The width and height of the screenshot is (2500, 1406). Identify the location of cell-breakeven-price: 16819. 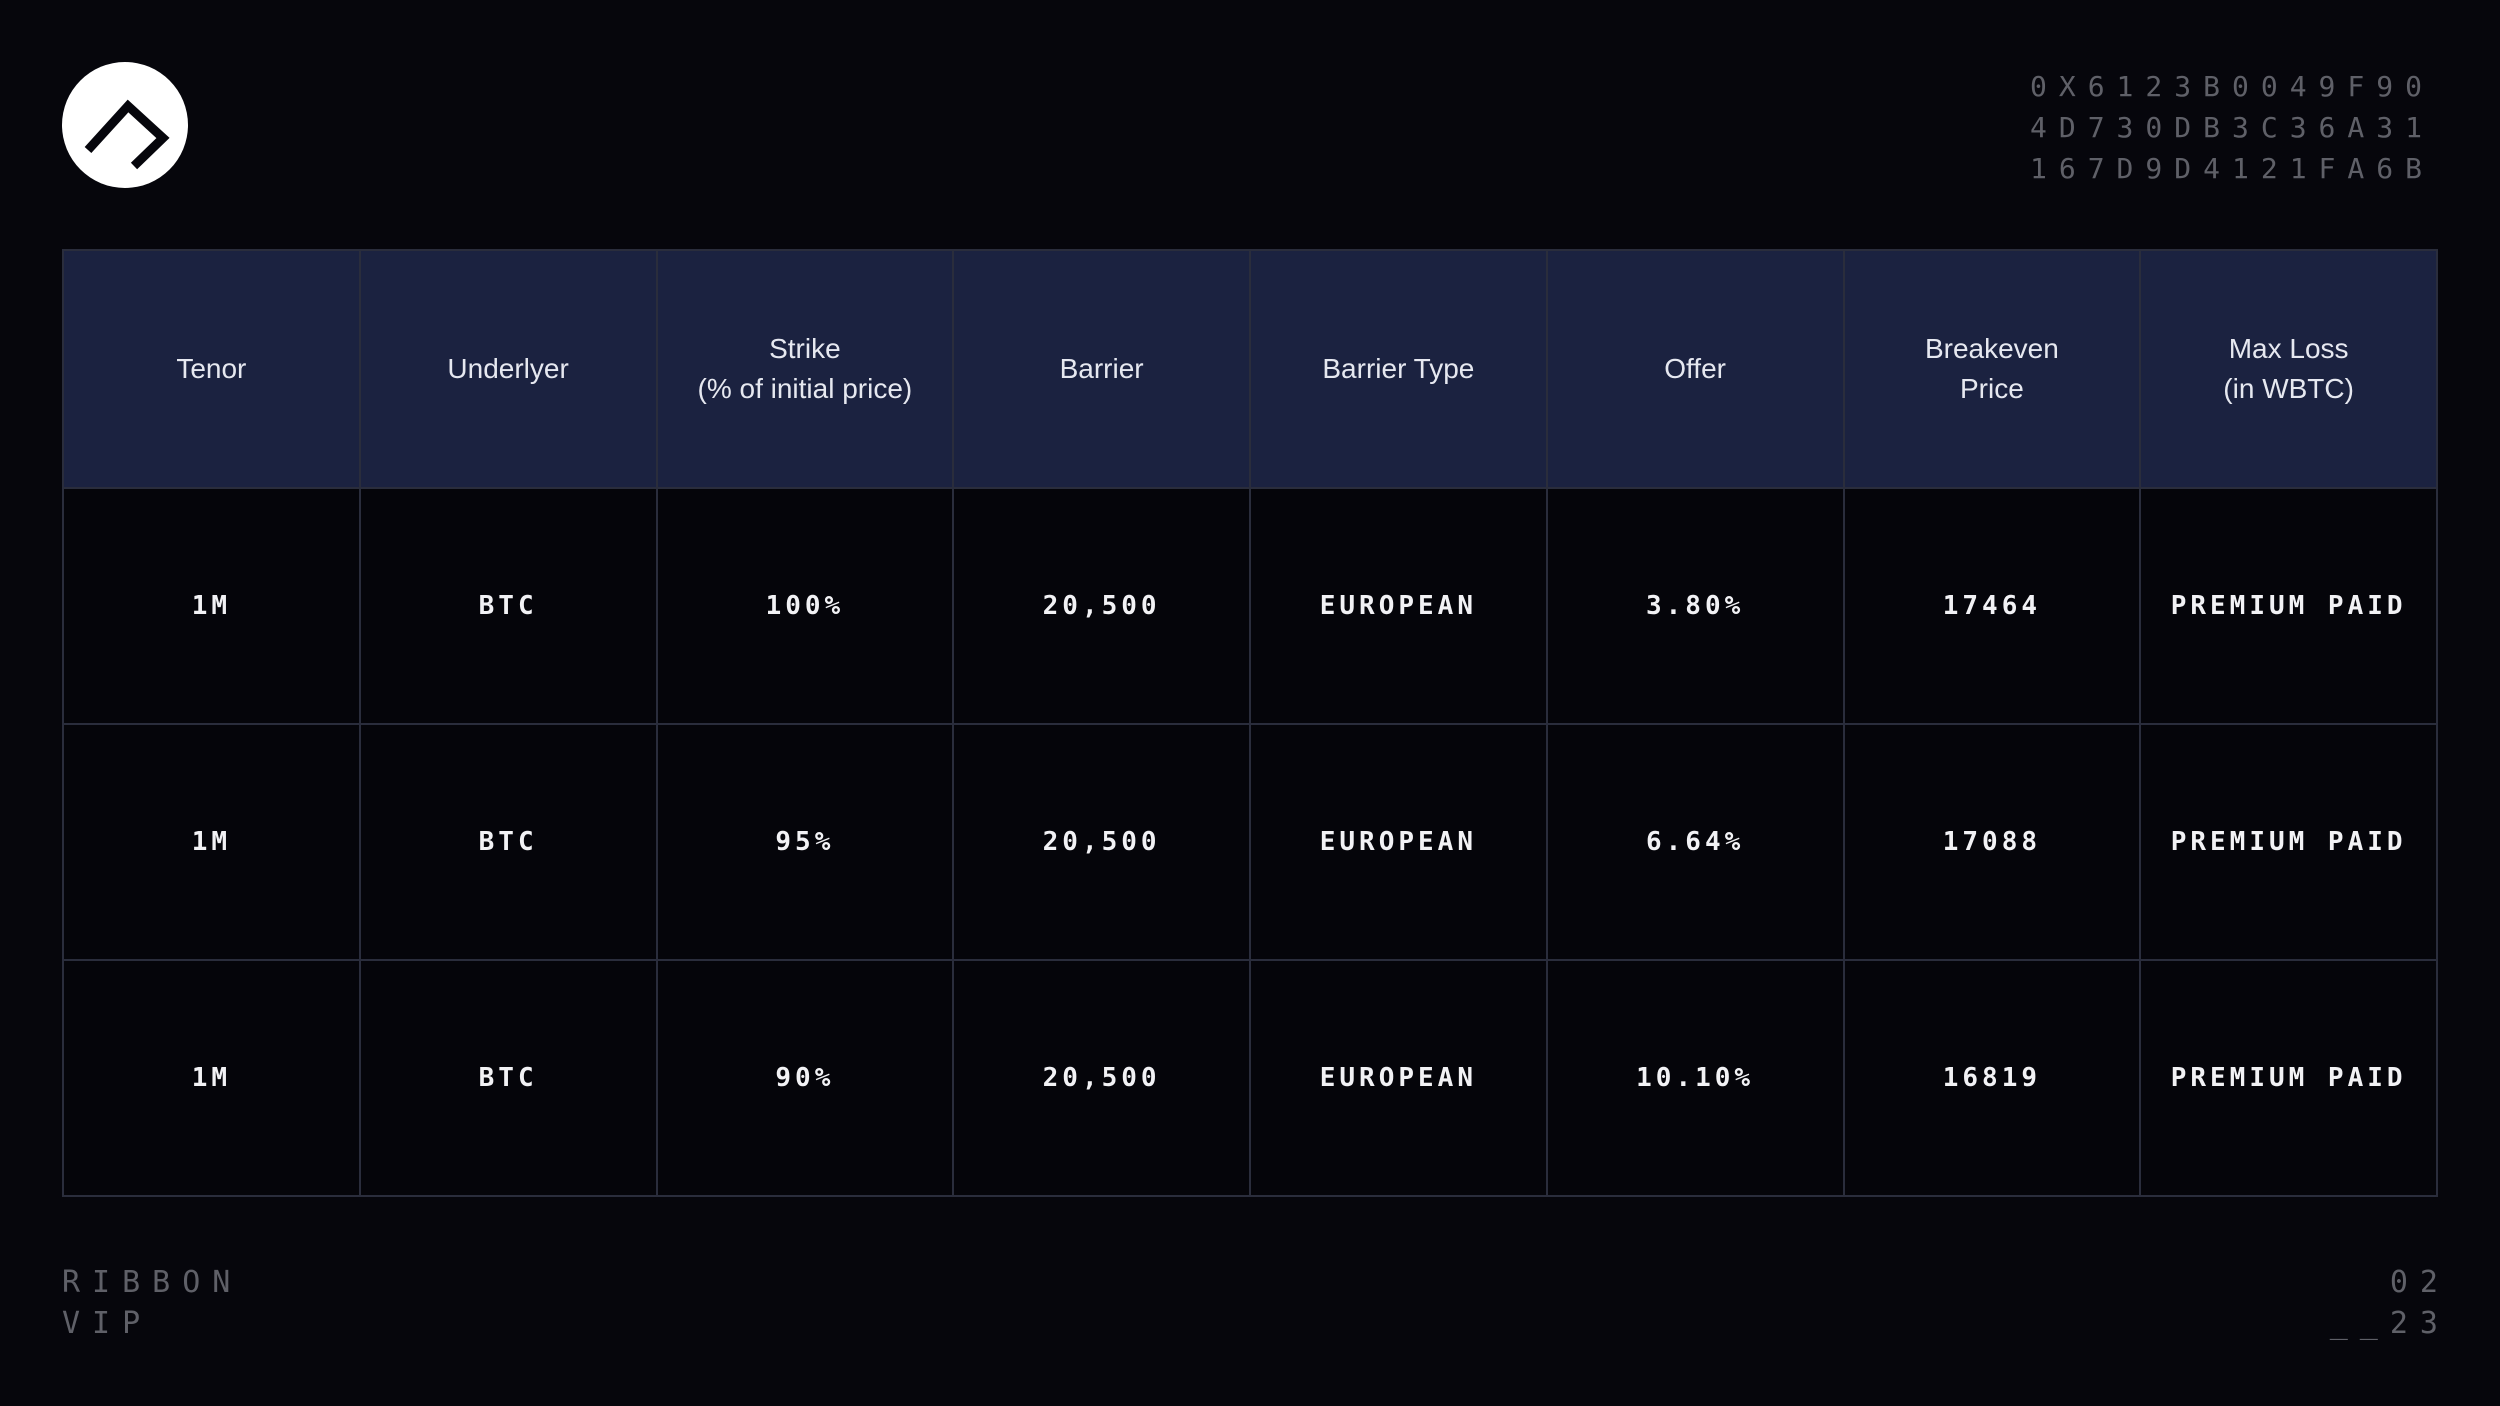
(1992, 1078).